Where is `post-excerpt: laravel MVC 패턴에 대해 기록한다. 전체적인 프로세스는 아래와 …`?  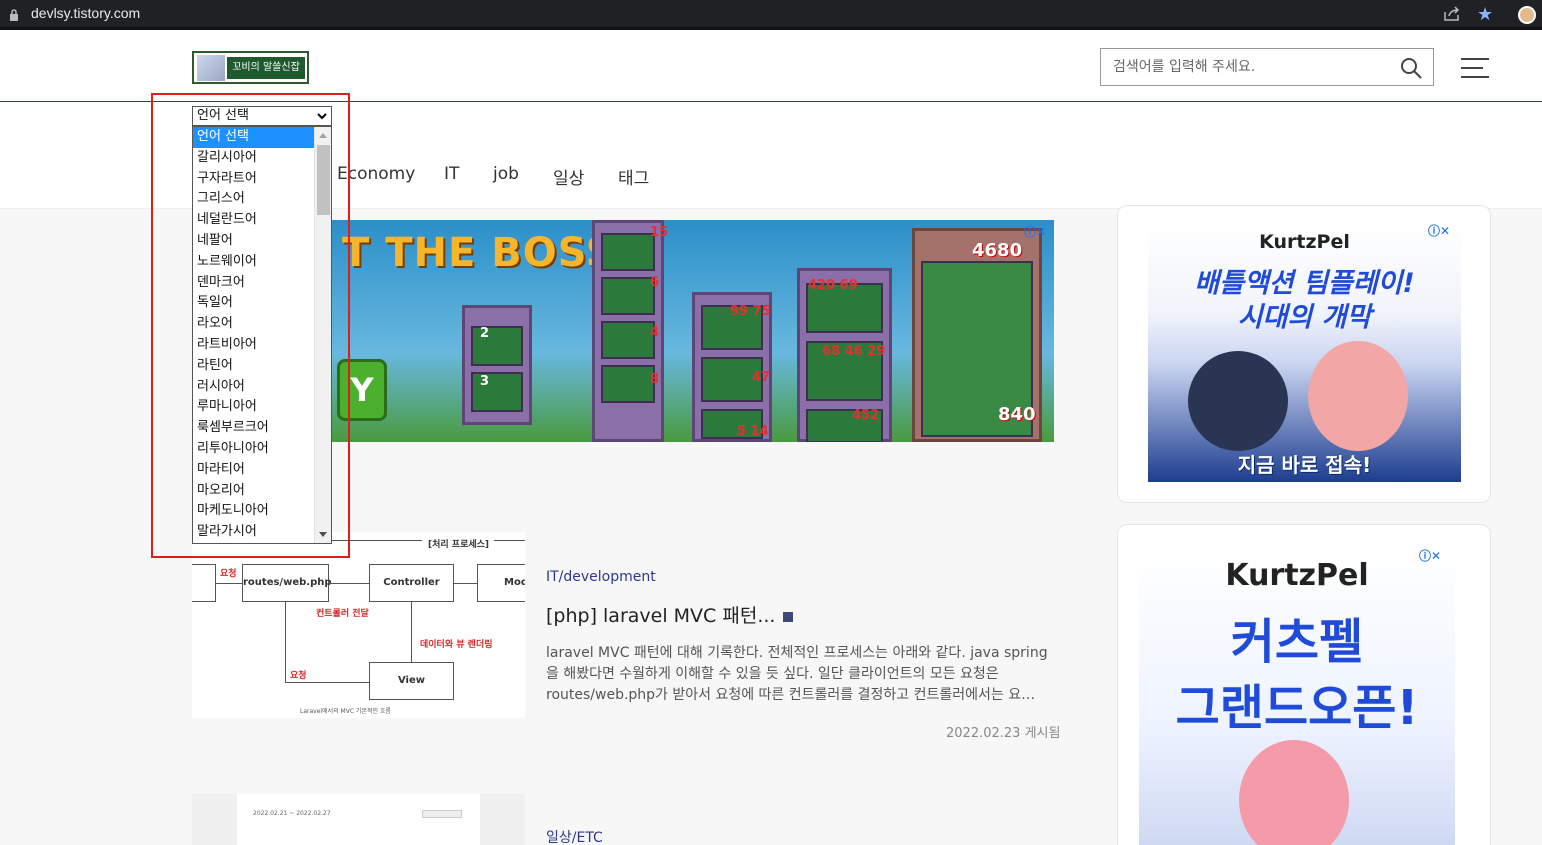
post-excerpt: laravel MVC 패턴에 대해 기록한다. 전체적인 프로세스는 아래와 … is located at coordinates (797, 674).